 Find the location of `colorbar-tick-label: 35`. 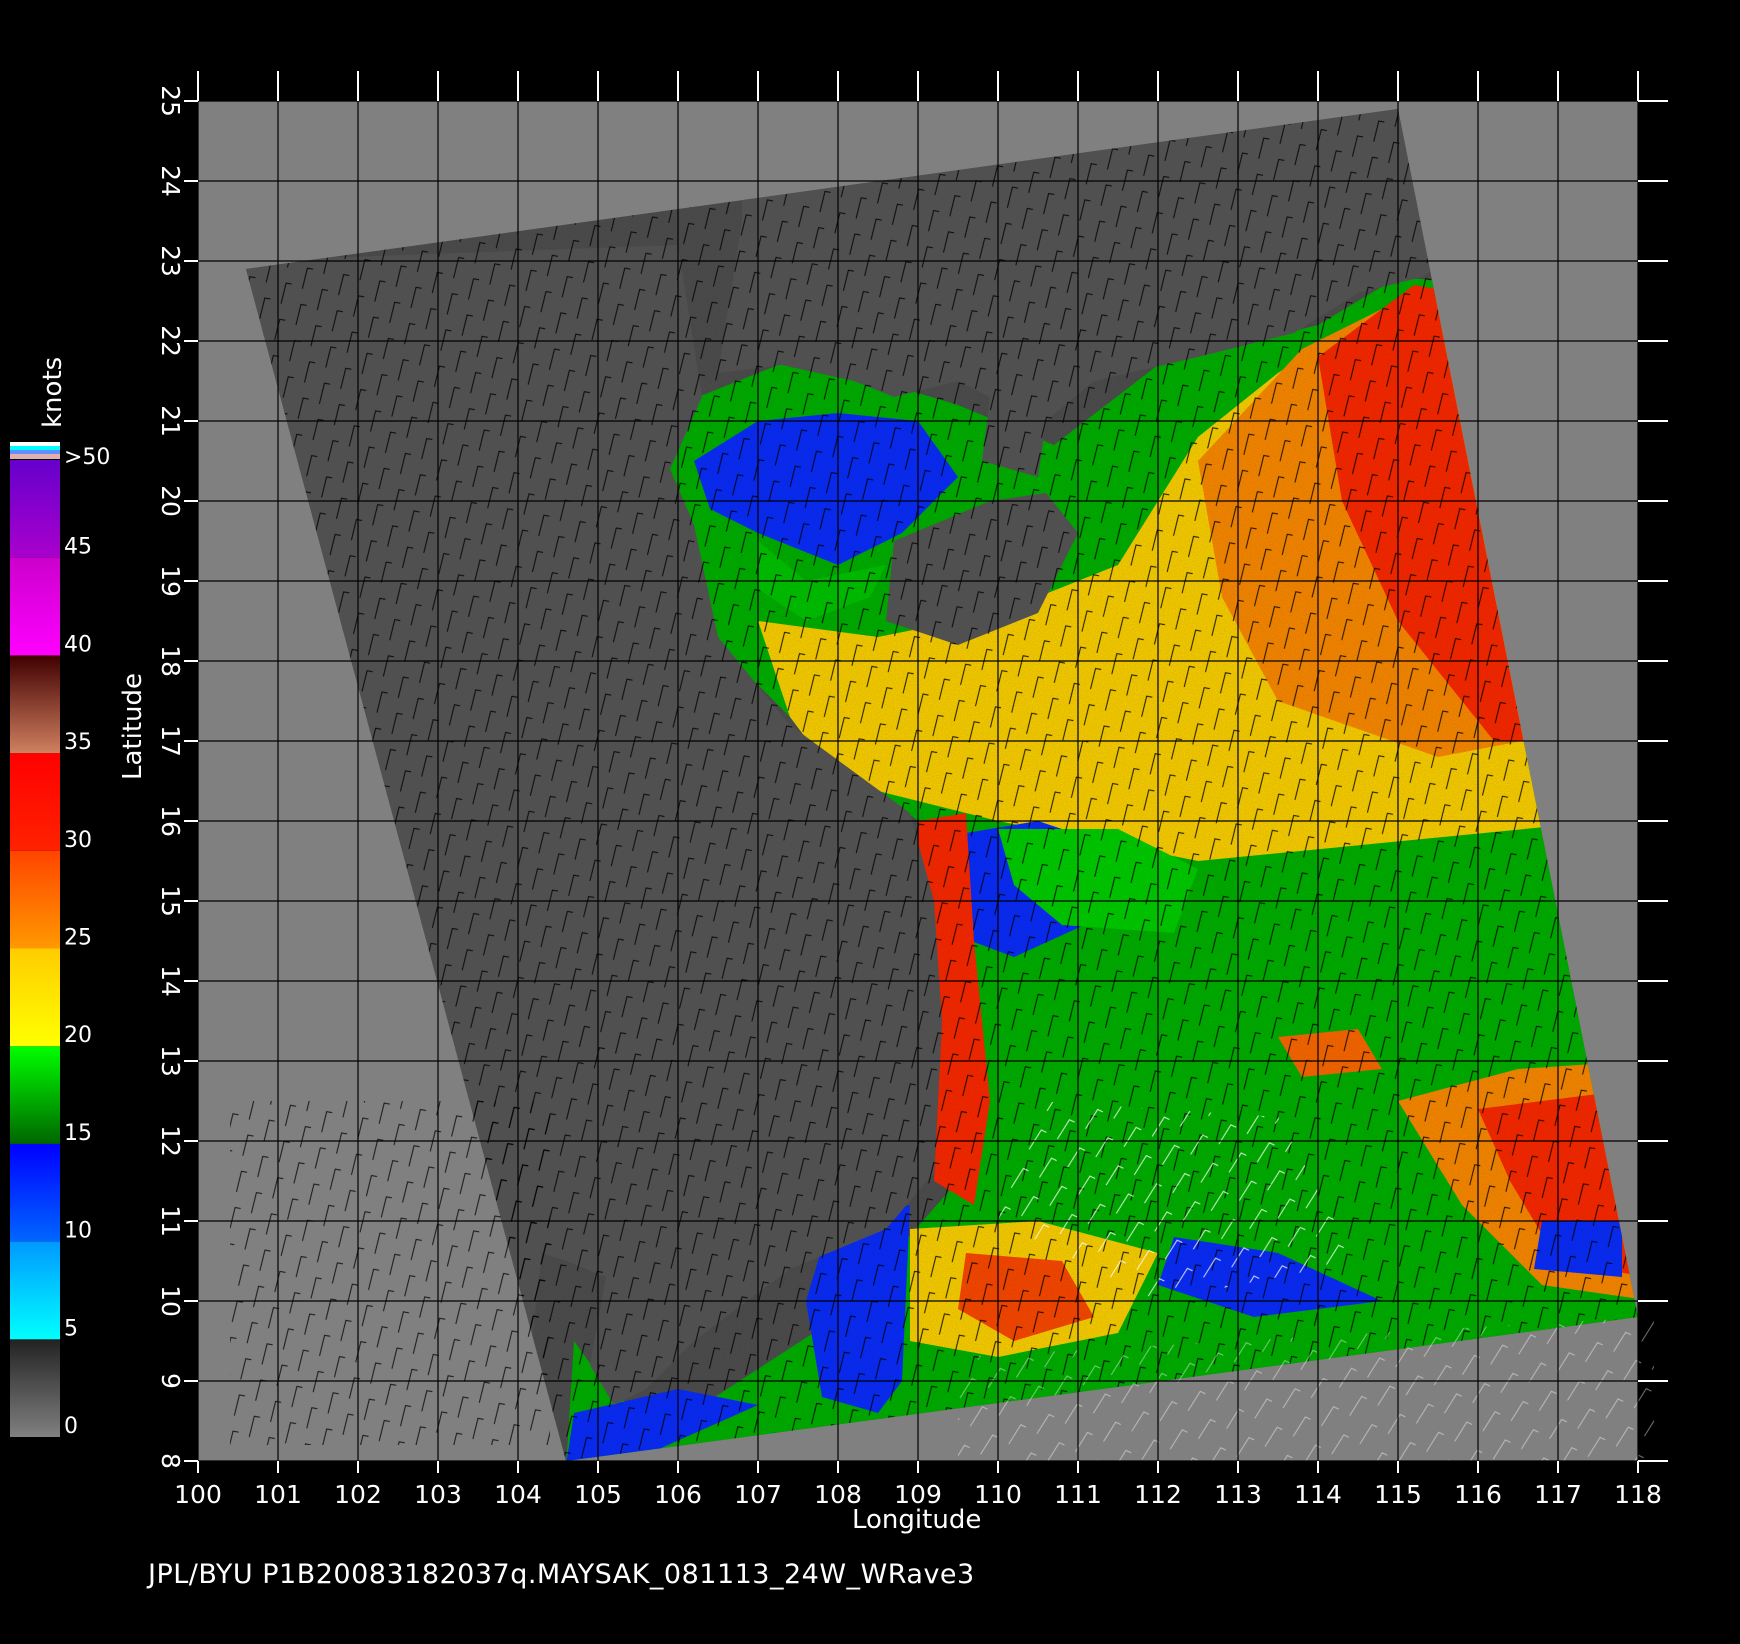

colorbar-tick-label: 35 is located at coordinates (78, 742).